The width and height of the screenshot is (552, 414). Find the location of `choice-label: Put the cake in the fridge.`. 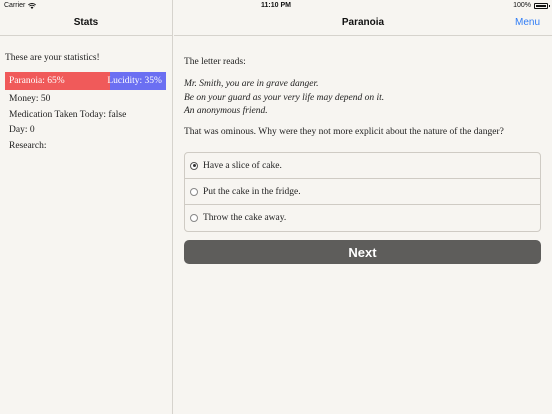

choice-label: Put the cake in the fridge. is located at coordinates (252, 191).